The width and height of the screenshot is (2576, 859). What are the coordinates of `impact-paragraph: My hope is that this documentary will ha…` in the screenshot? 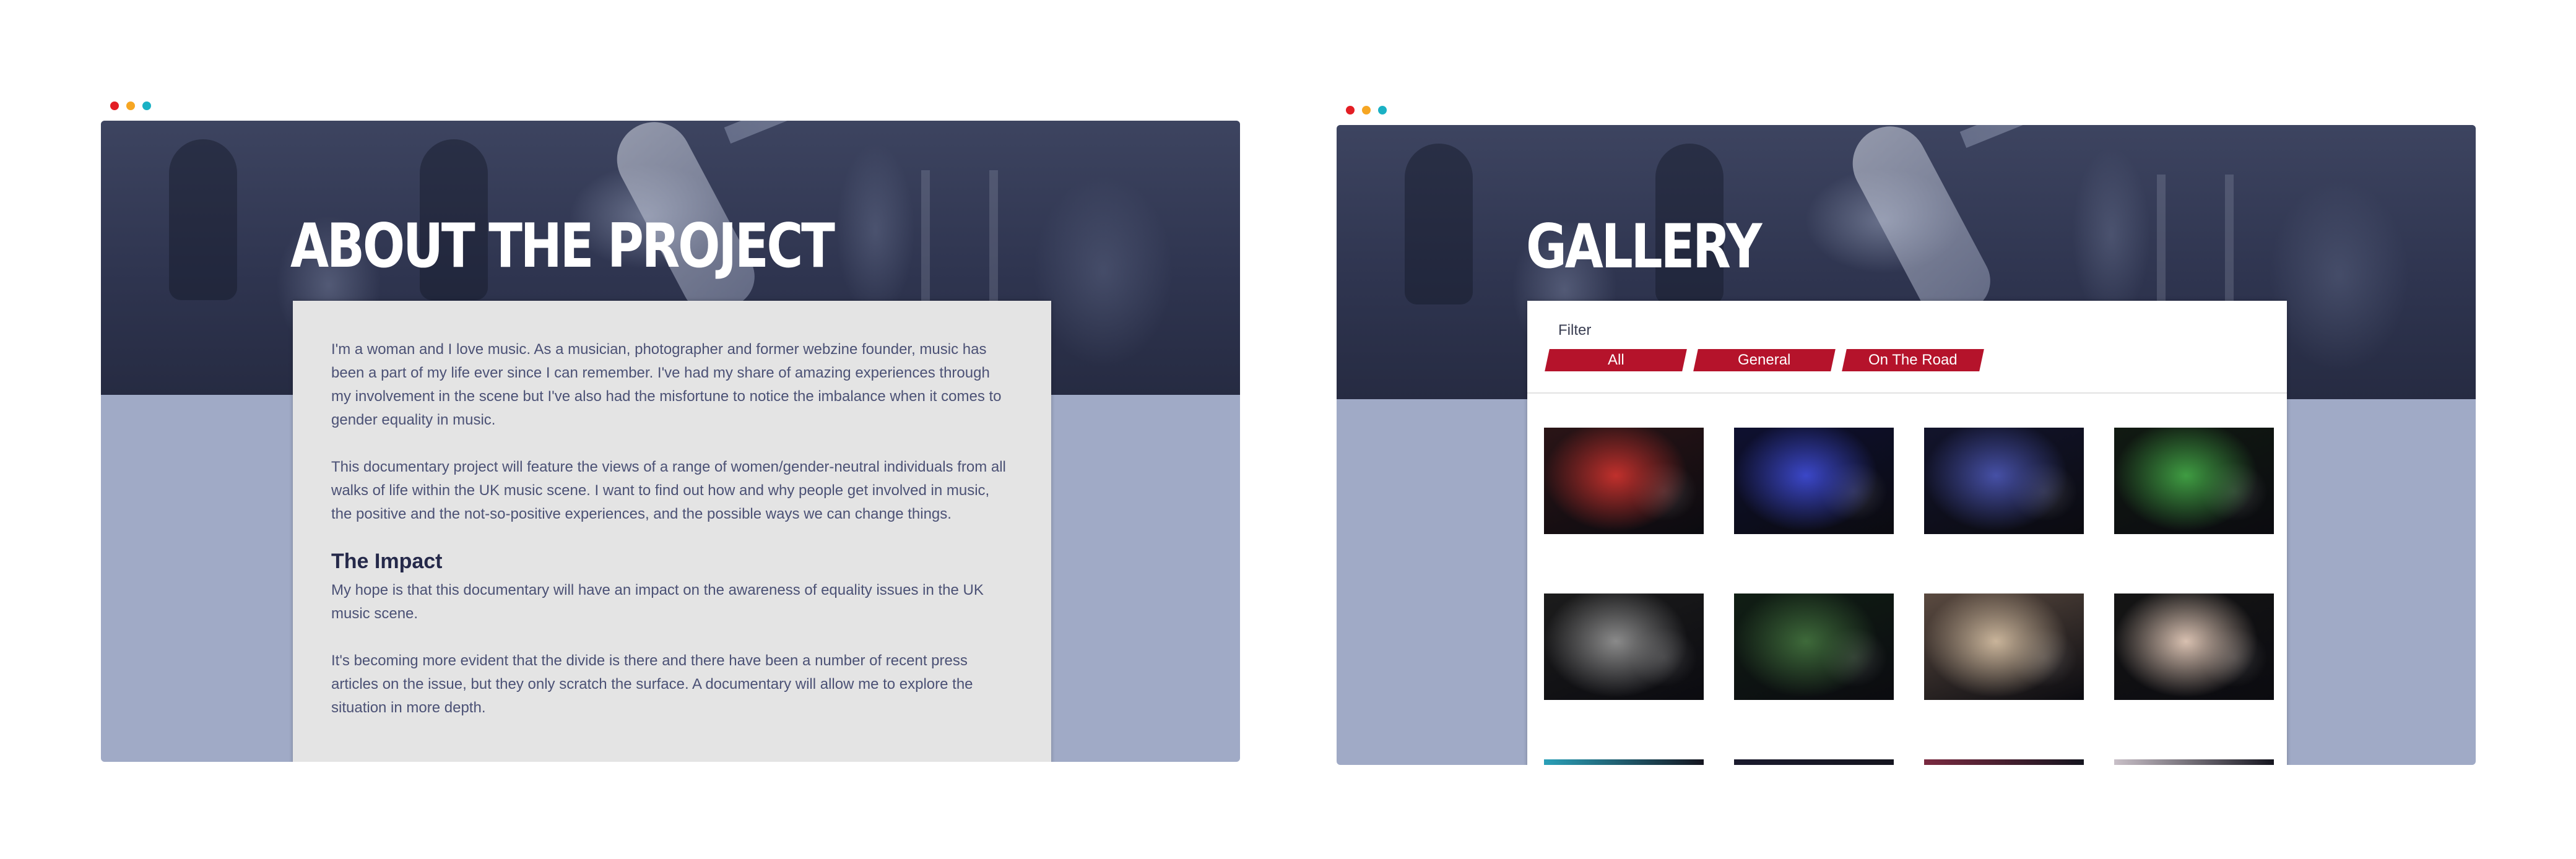 It's located at (657, 602).